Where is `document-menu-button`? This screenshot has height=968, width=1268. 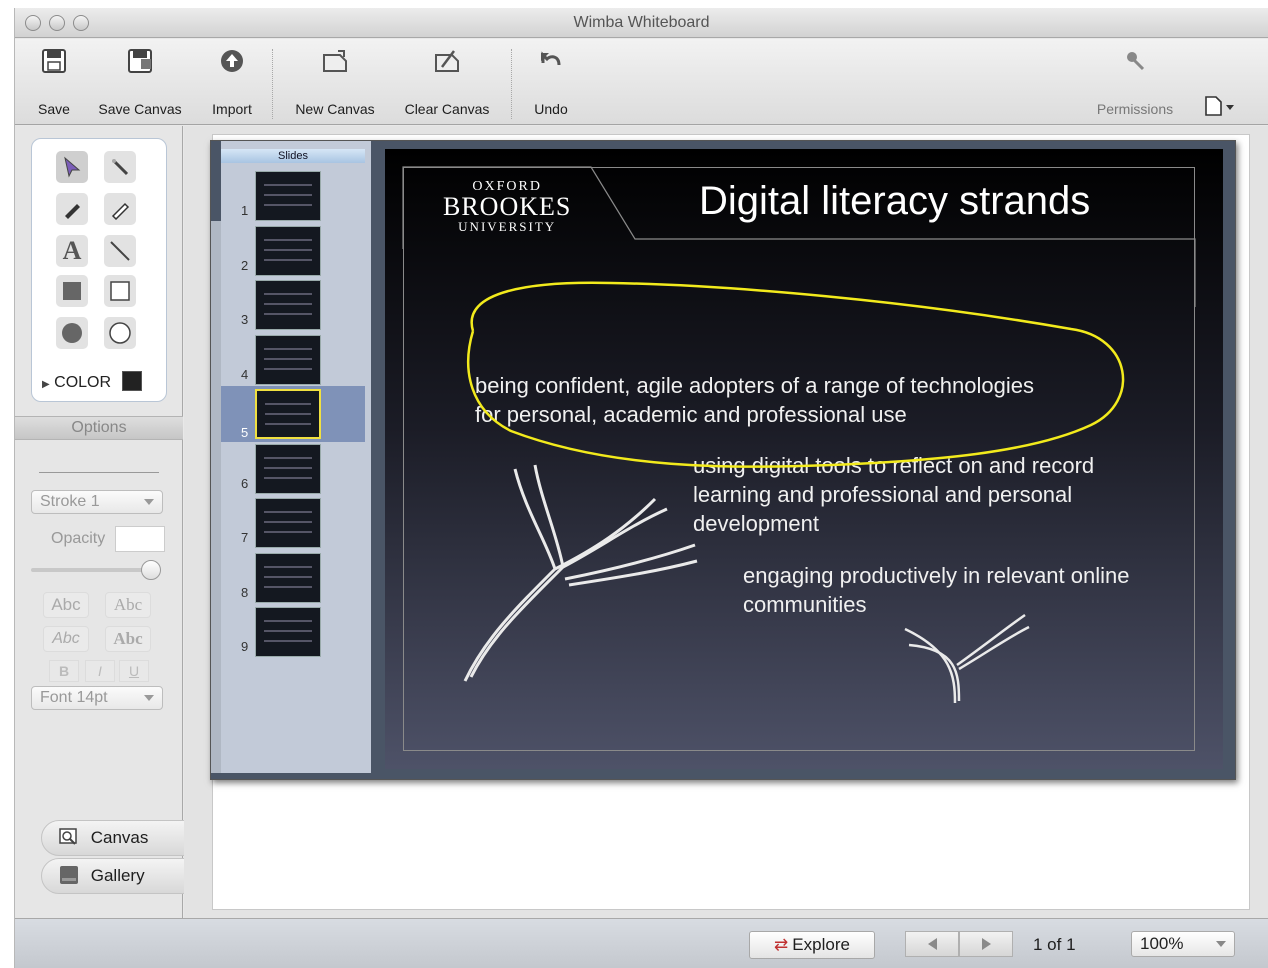
document-menu-button is located at coordinates (1219, 107).